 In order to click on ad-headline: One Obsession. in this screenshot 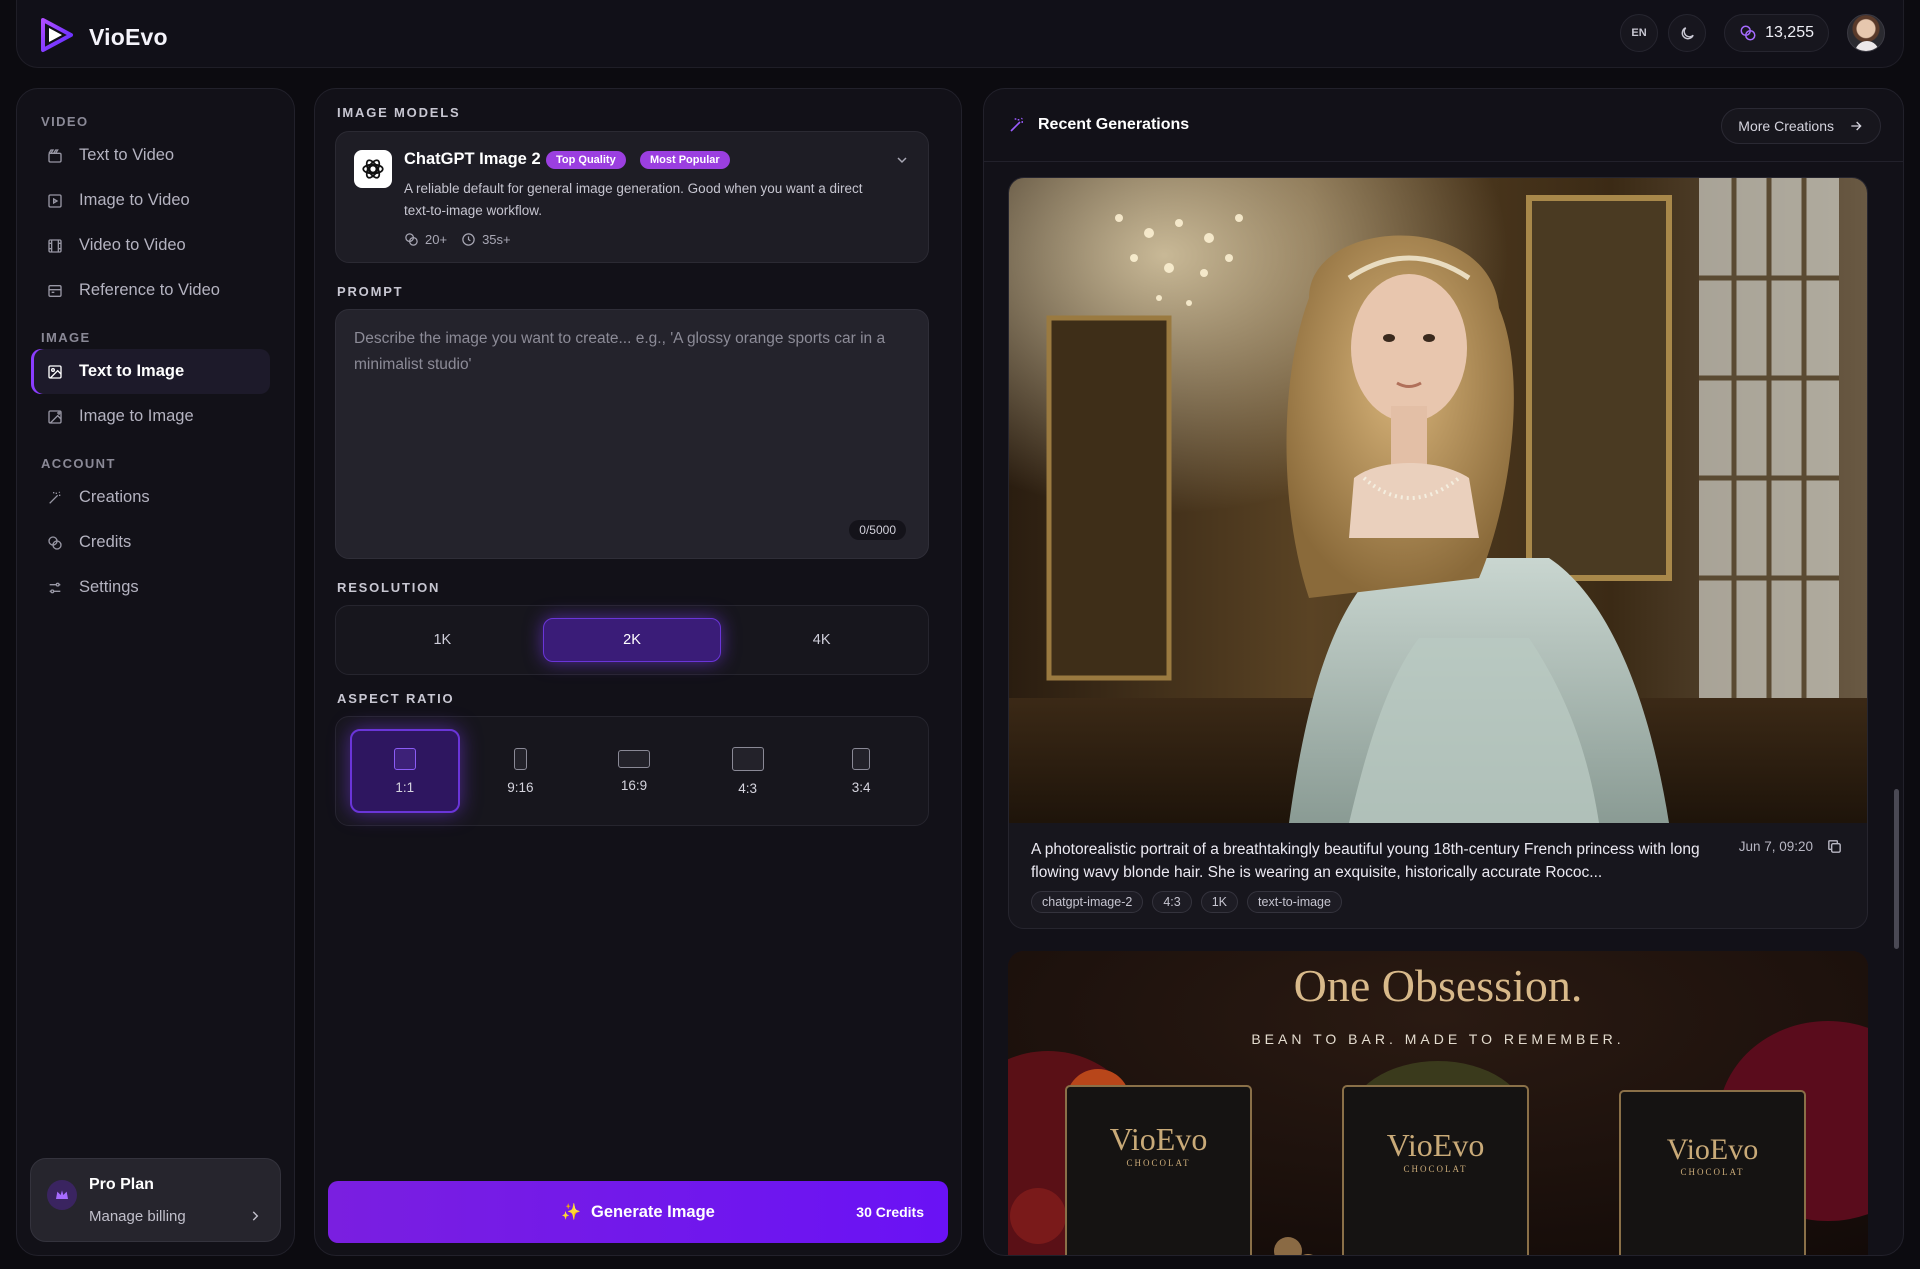, I will do `click(1438, 985)`.